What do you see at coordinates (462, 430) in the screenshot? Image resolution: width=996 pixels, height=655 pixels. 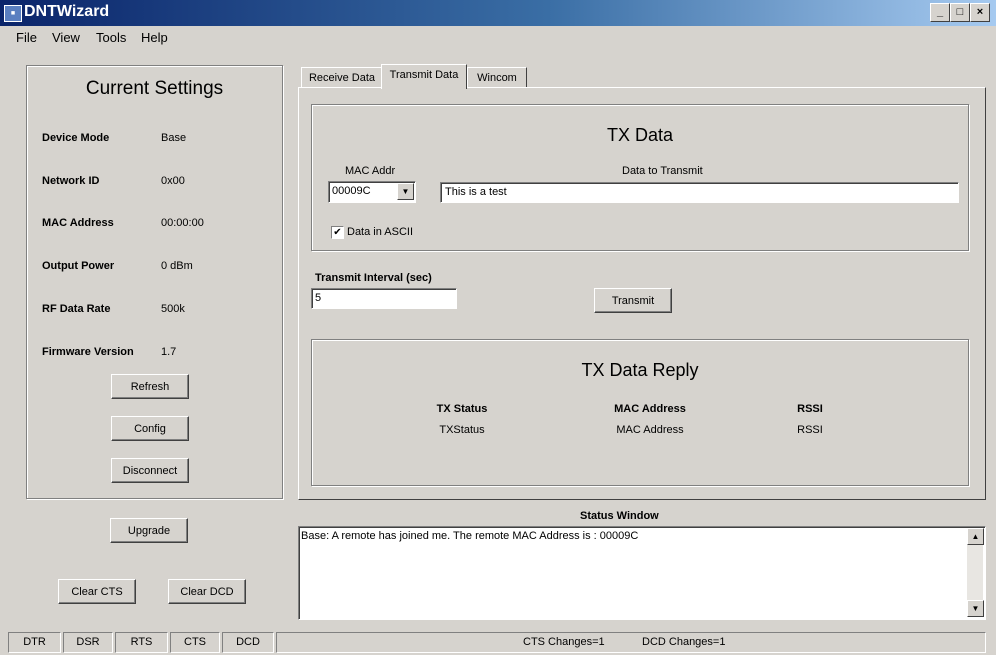 I see `tx-status-value: TXStatus` at bounding box center [462, 430].